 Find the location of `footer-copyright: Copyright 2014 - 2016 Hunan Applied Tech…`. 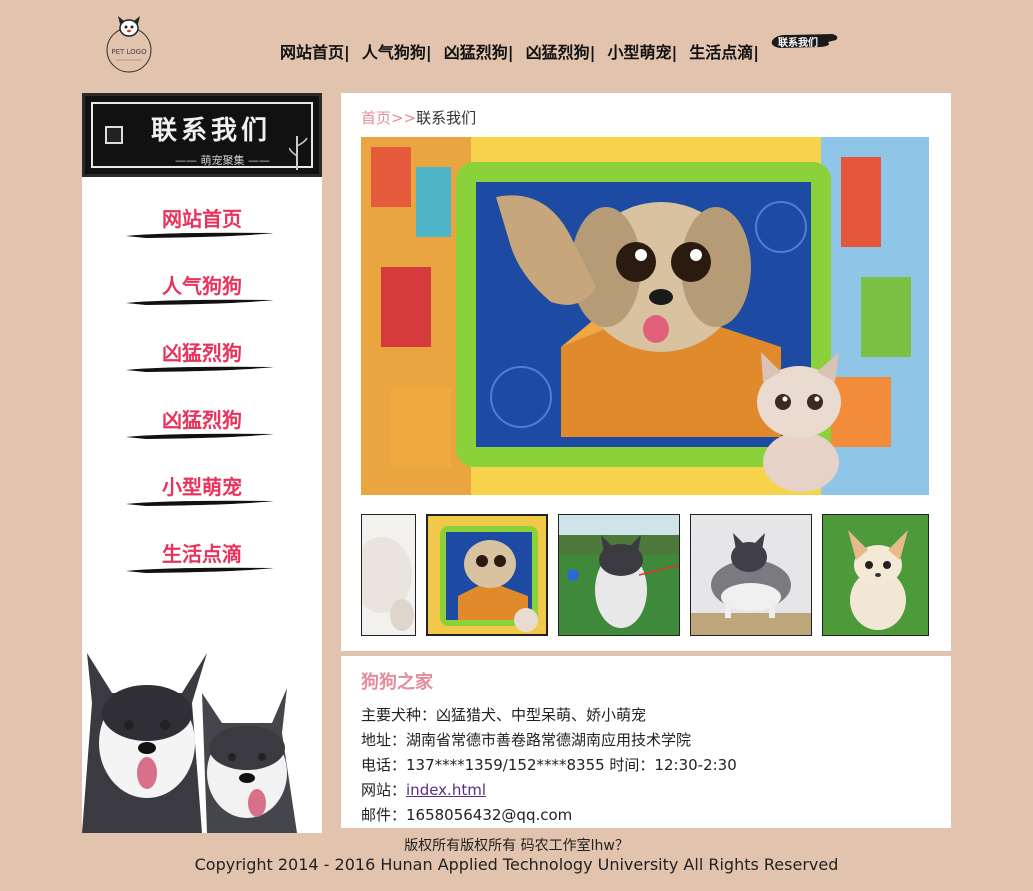

footer-copyright: Copyright 2014 - 2016 Hunan Applied Tech… is located at coordinates (516, 864).